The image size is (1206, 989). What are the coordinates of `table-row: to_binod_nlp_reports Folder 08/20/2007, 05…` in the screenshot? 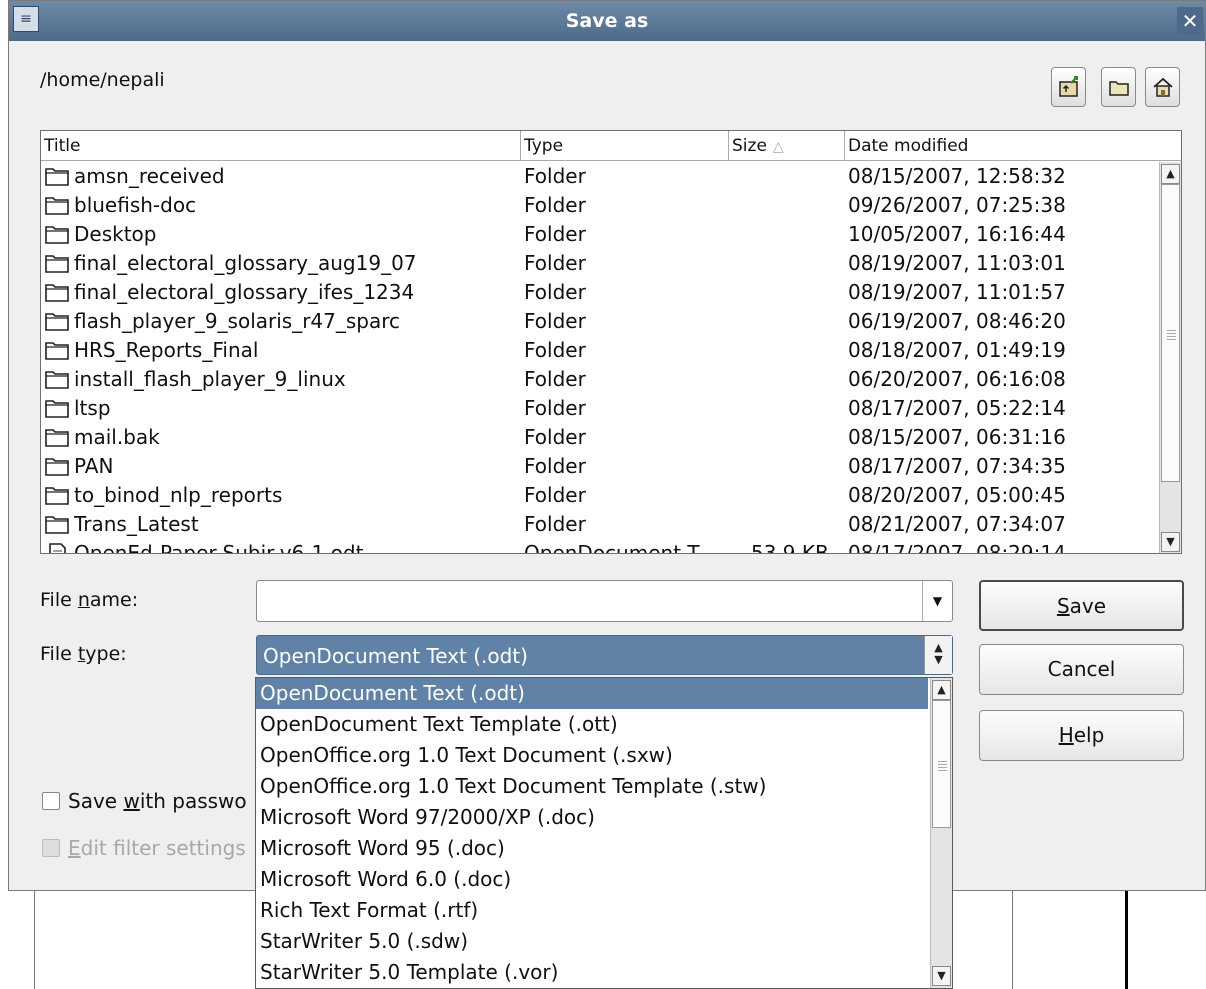 It's located at (600, 495).